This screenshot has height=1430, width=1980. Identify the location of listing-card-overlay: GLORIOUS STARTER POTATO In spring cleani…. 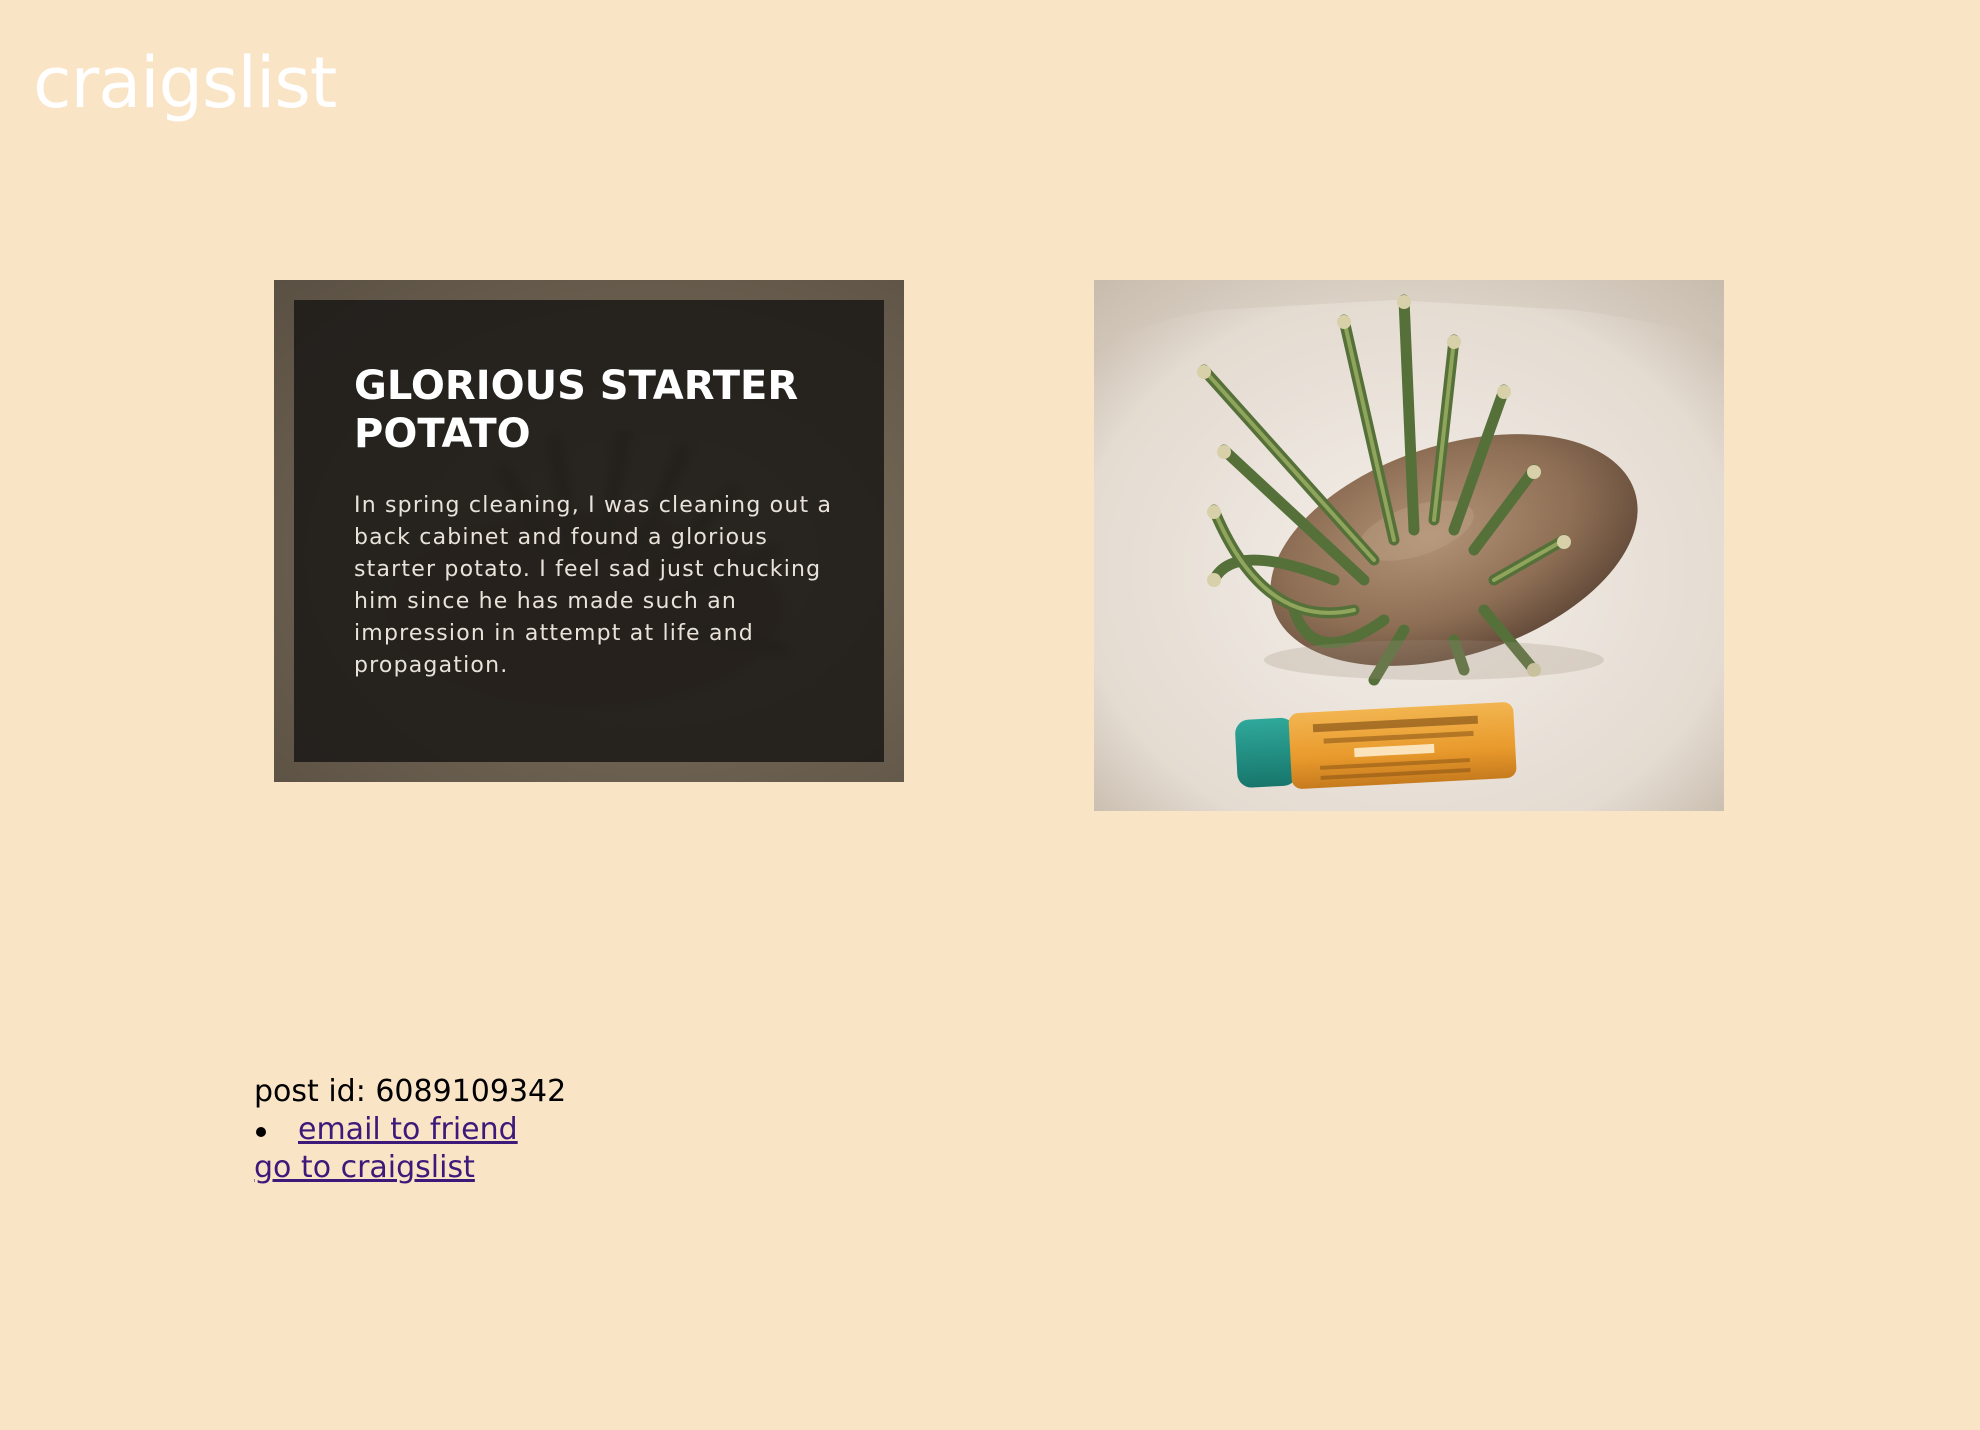
(589, 531).